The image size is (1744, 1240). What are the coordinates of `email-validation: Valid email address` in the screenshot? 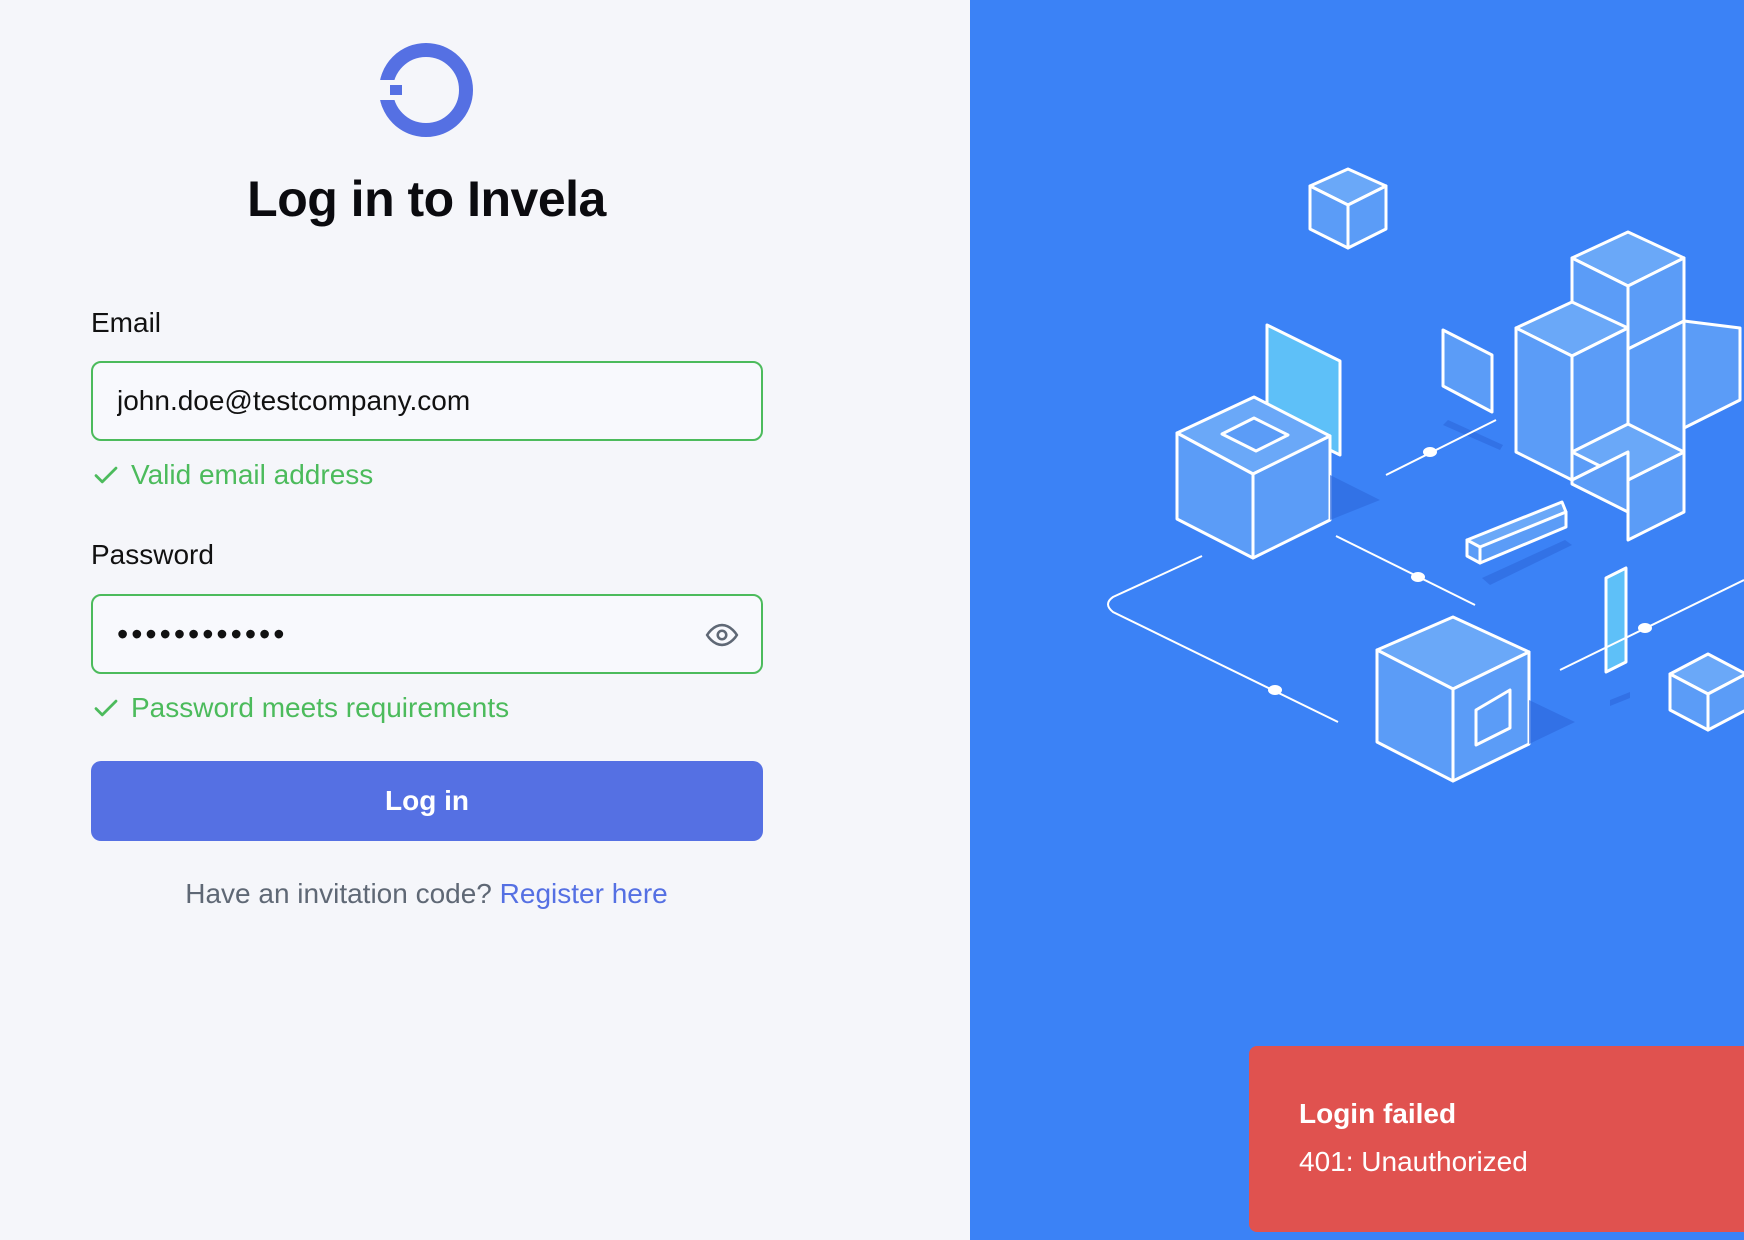 It's located at (232, 475).